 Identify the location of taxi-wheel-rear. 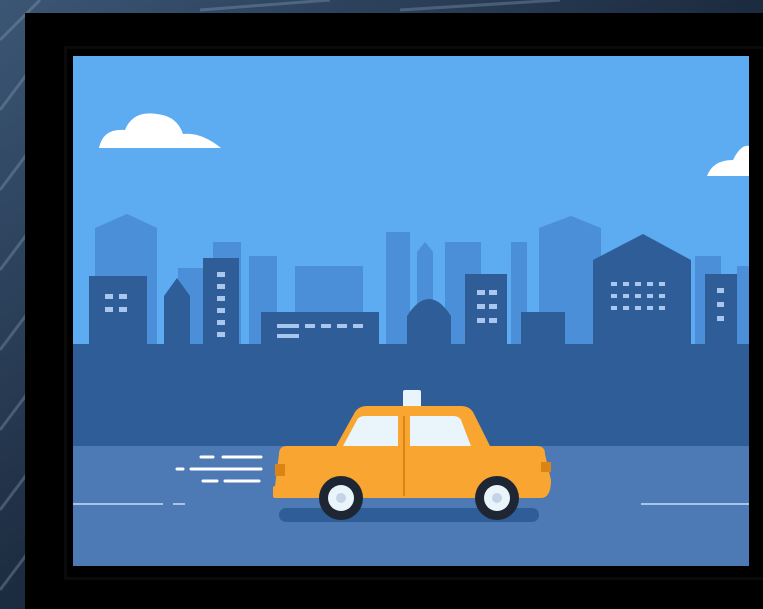
(341, 498).